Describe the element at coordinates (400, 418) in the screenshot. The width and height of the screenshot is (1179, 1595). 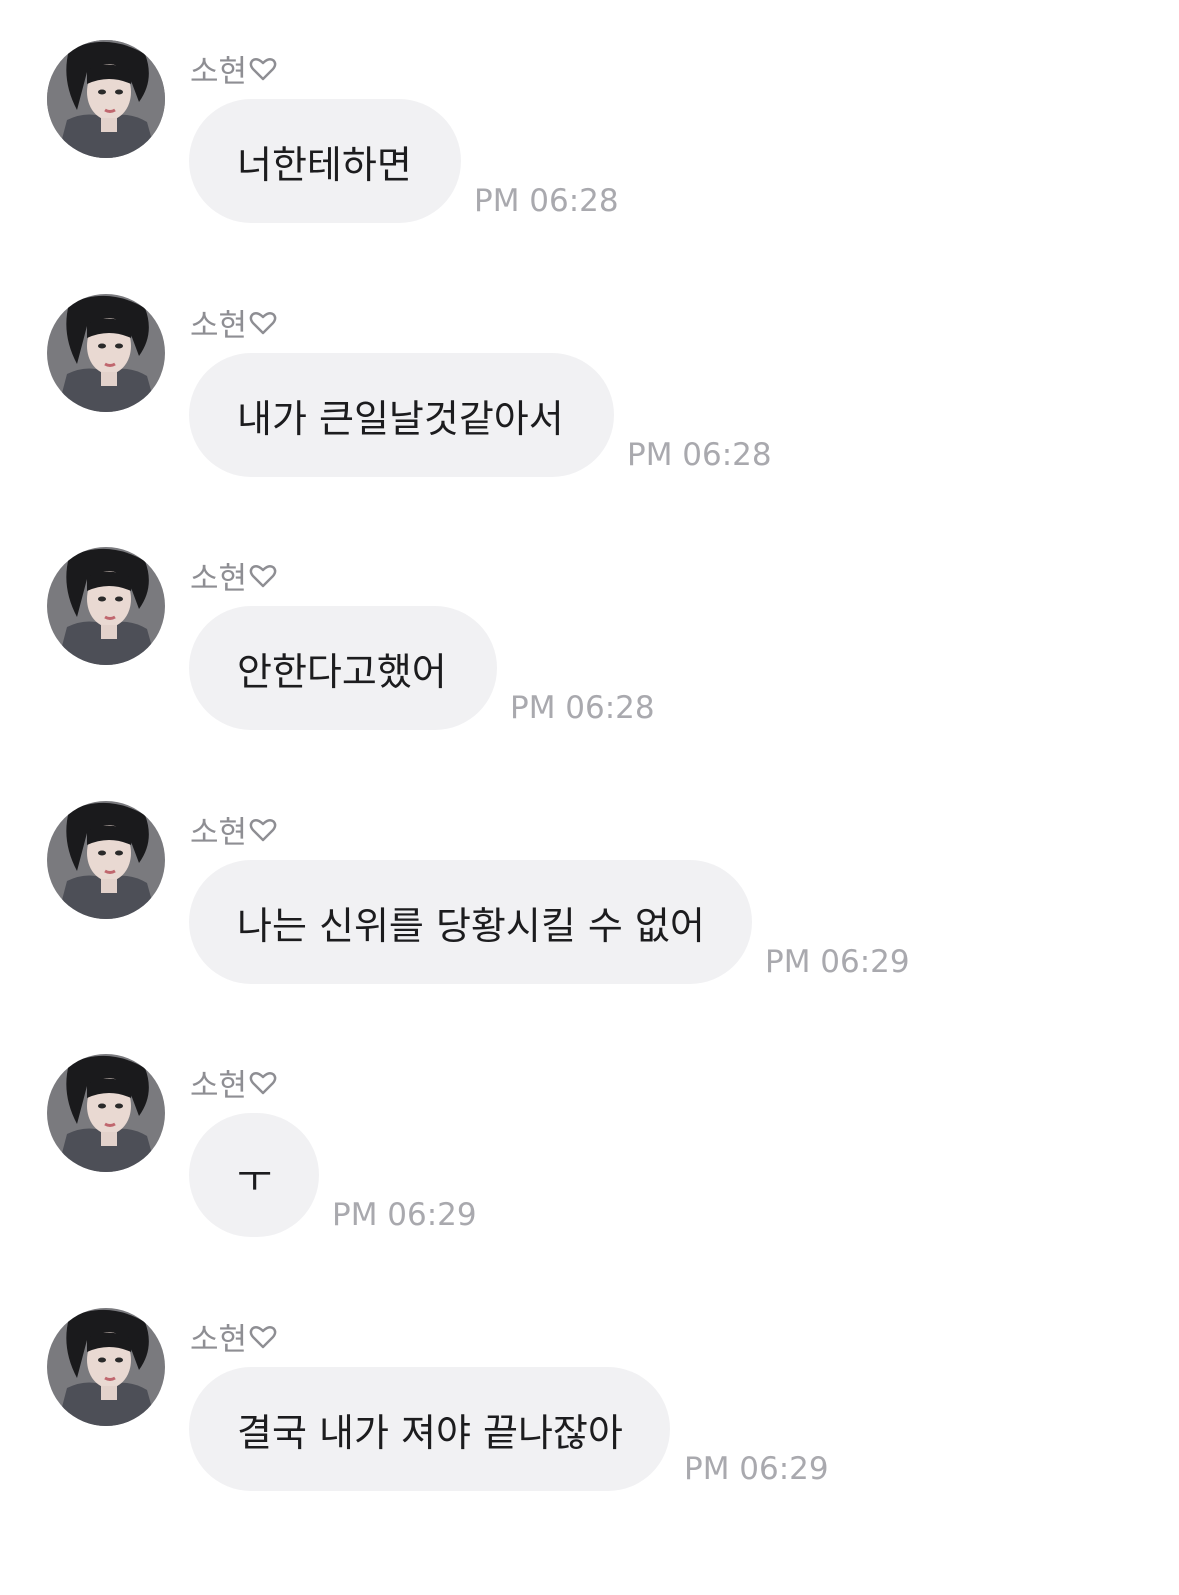
I see `message-text: 내가 큰일날것같아서` at that location.